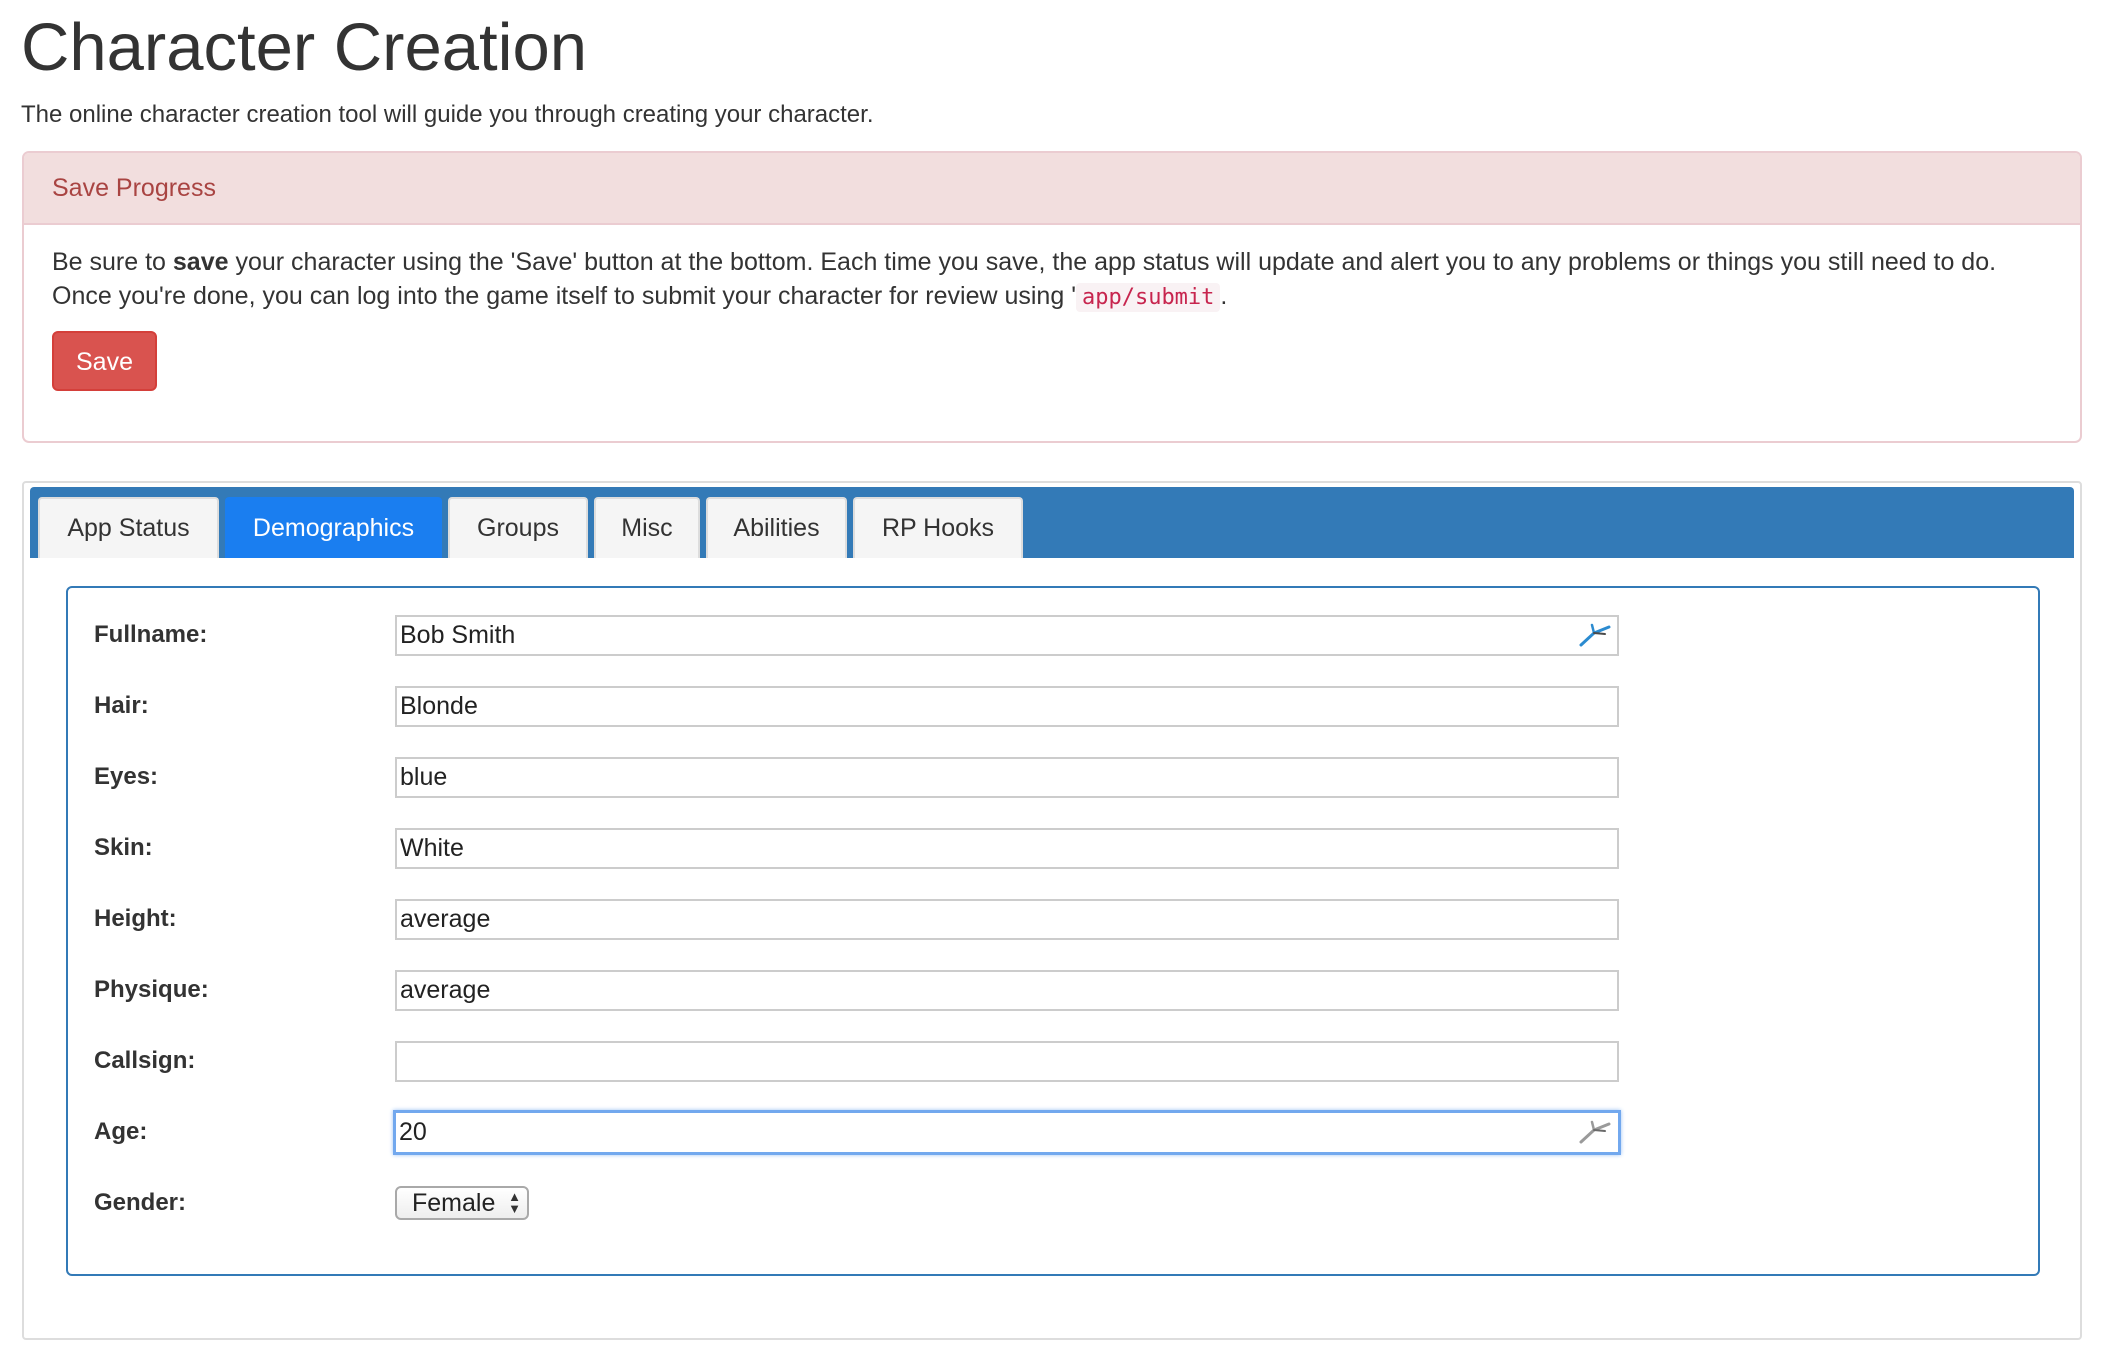 Image resolution: width=2116 pixels, height=1364 pixels. I want to click on tab-groups: Groups, so click(518, 527).